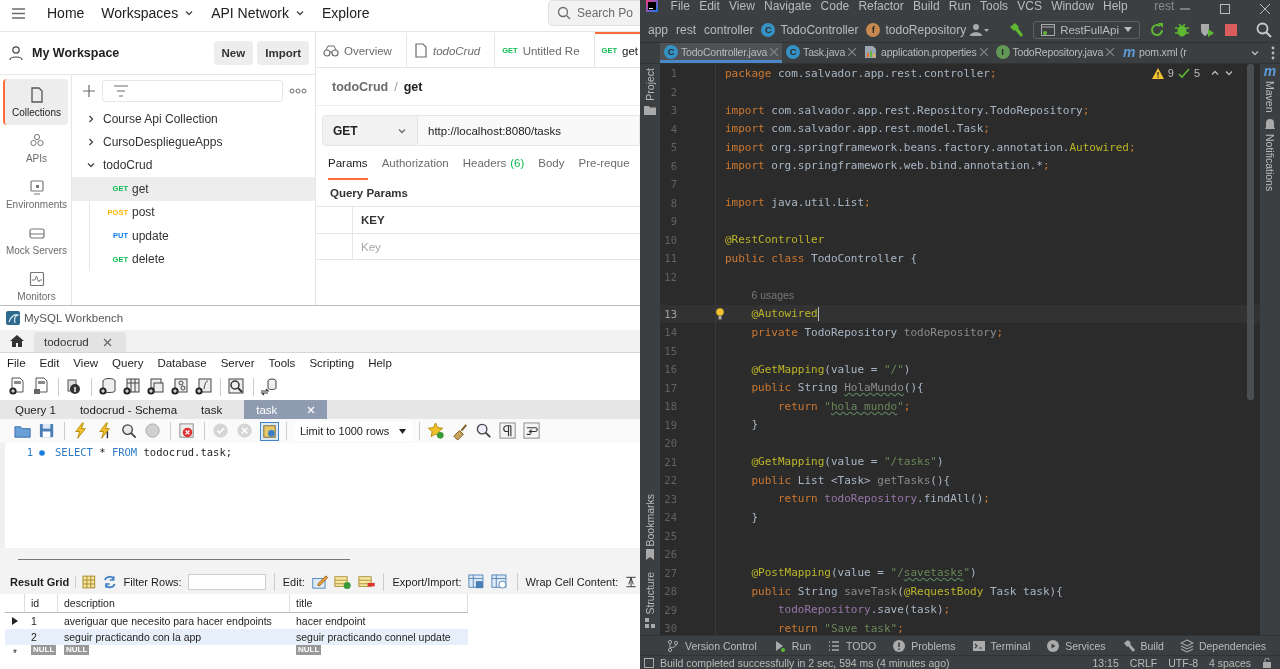 This screenshot has width=1280, height=669. Describe the element at coordinates (960, 6) in the screenshot. I see `menu-item: Run` at that location.